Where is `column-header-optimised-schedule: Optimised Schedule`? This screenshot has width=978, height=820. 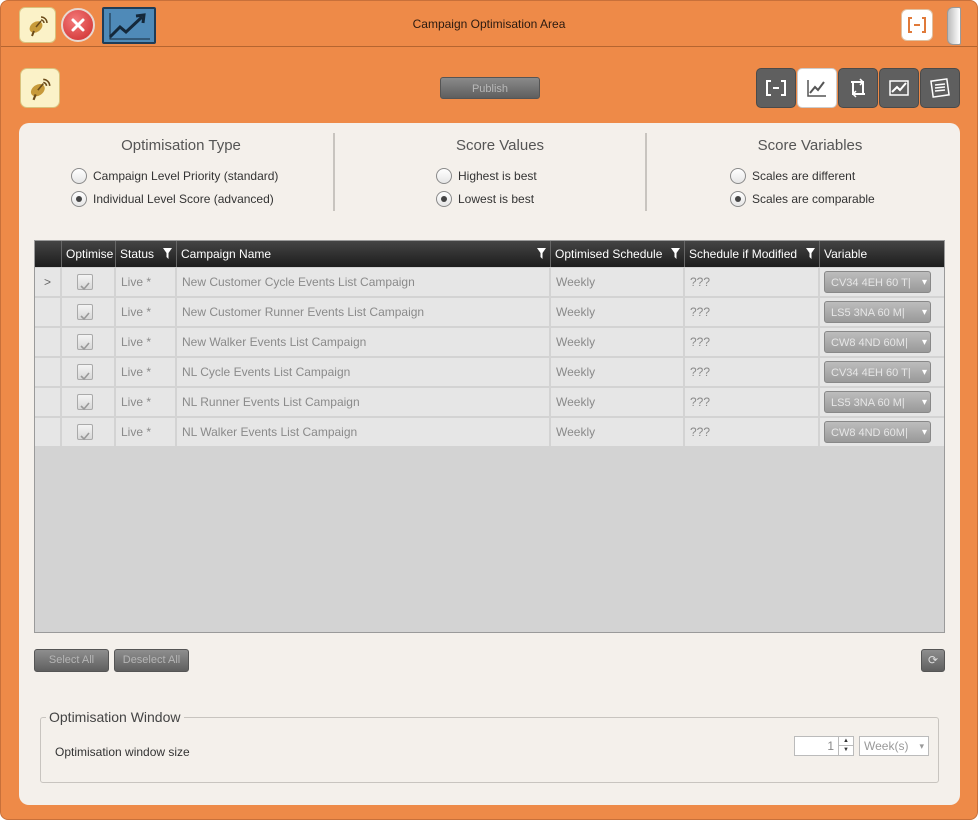 column-header-optimised-schedule: Optimised Schedule is located at coordinates (618, 254).